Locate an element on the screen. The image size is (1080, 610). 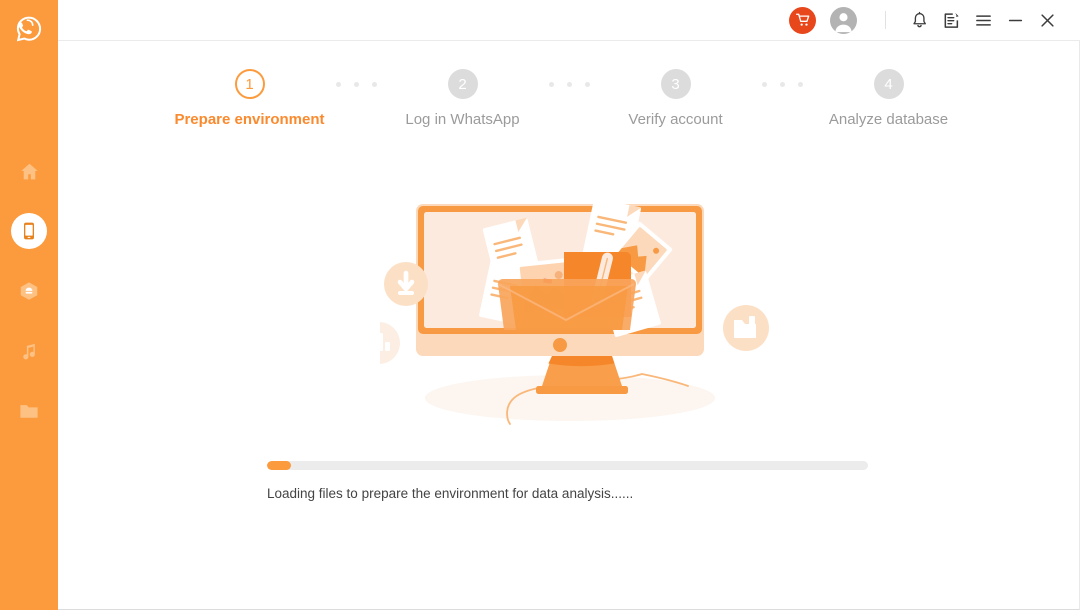
whatsapp-logo-icon is located at coordinates (29, 29).